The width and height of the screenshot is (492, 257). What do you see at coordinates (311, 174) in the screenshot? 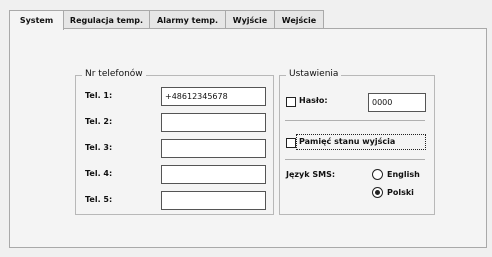
I see `sms-language-label: Język SMS:` at bounding box center [311, 174].